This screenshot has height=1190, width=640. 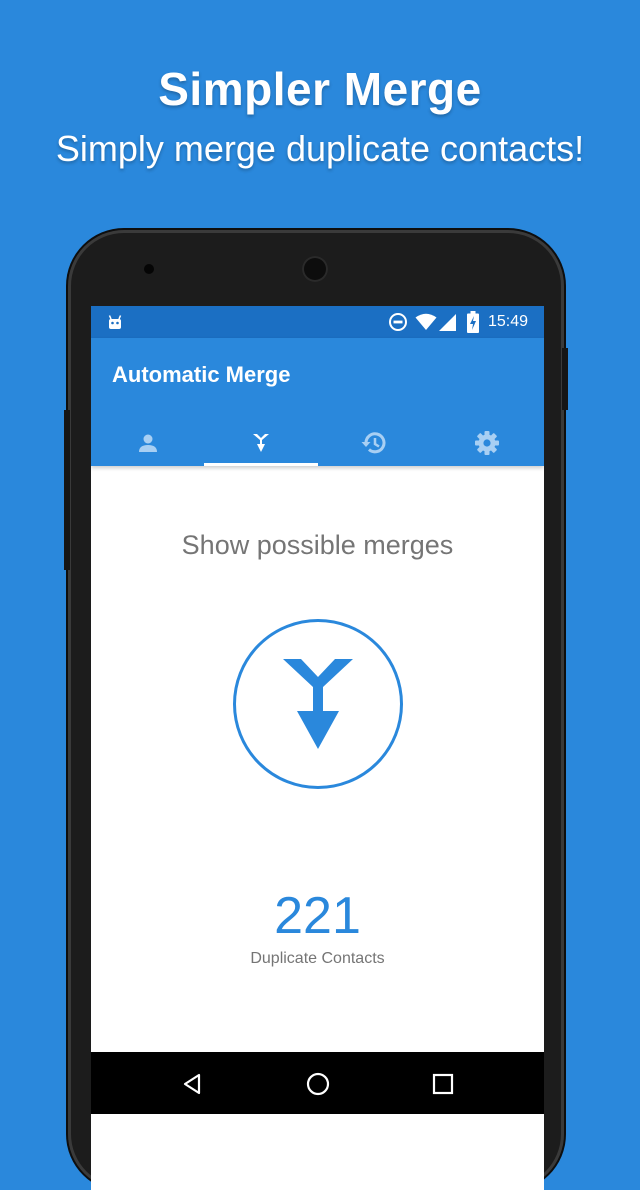 I want to click on wifi-icon, so click(x=426, y=321).